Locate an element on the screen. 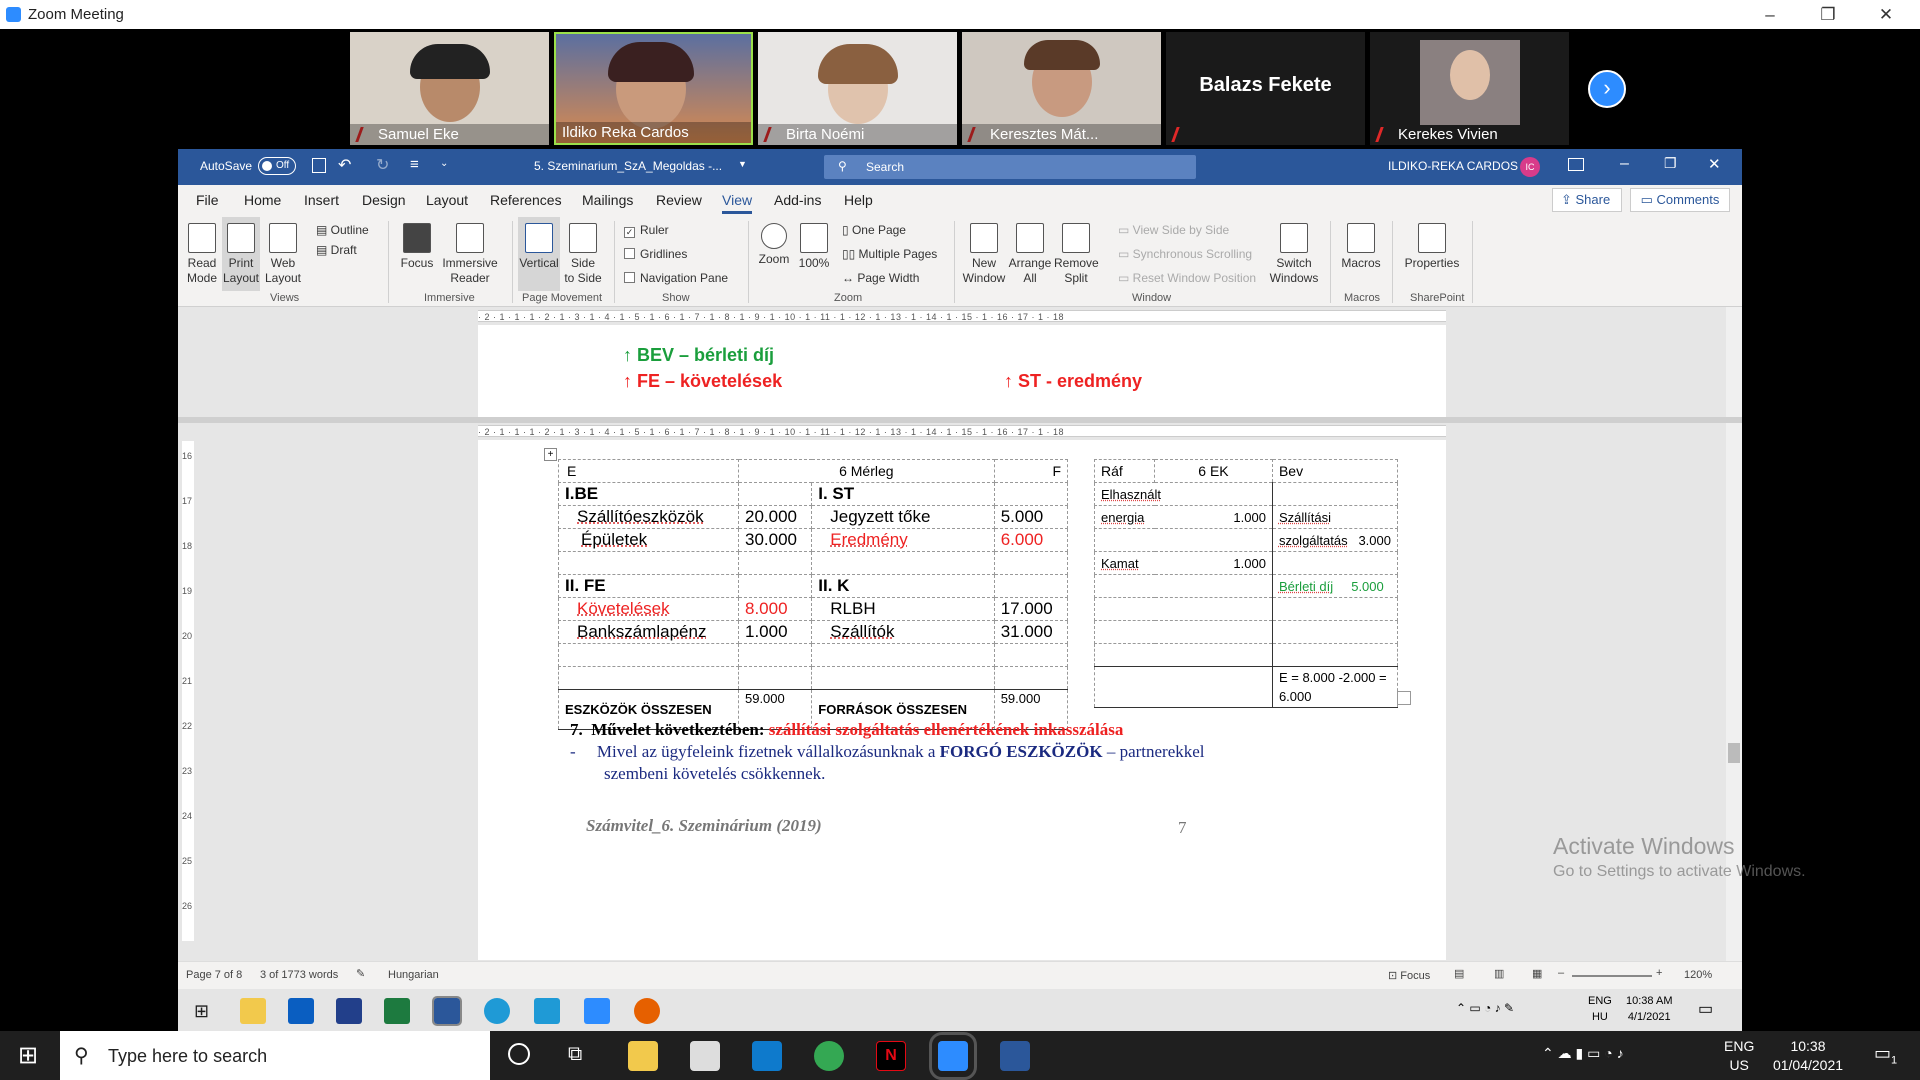 This screenshot has width=1920, height=1080. ruler-checkbox: ✓ Ruler is located at coordinates (646, 230).